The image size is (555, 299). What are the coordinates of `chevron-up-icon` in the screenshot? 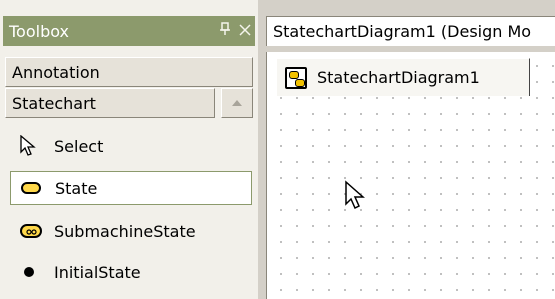 It's located at (237, 103).